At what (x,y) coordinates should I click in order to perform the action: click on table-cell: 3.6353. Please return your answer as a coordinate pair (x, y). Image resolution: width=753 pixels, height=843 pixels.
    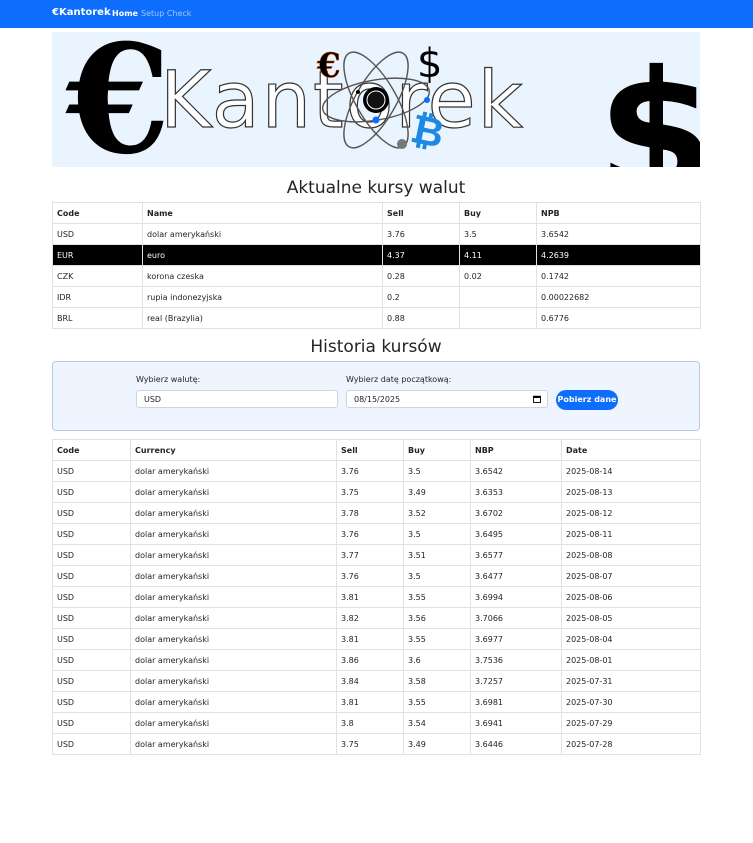
    Looking at the image, I should click on (516, 492).